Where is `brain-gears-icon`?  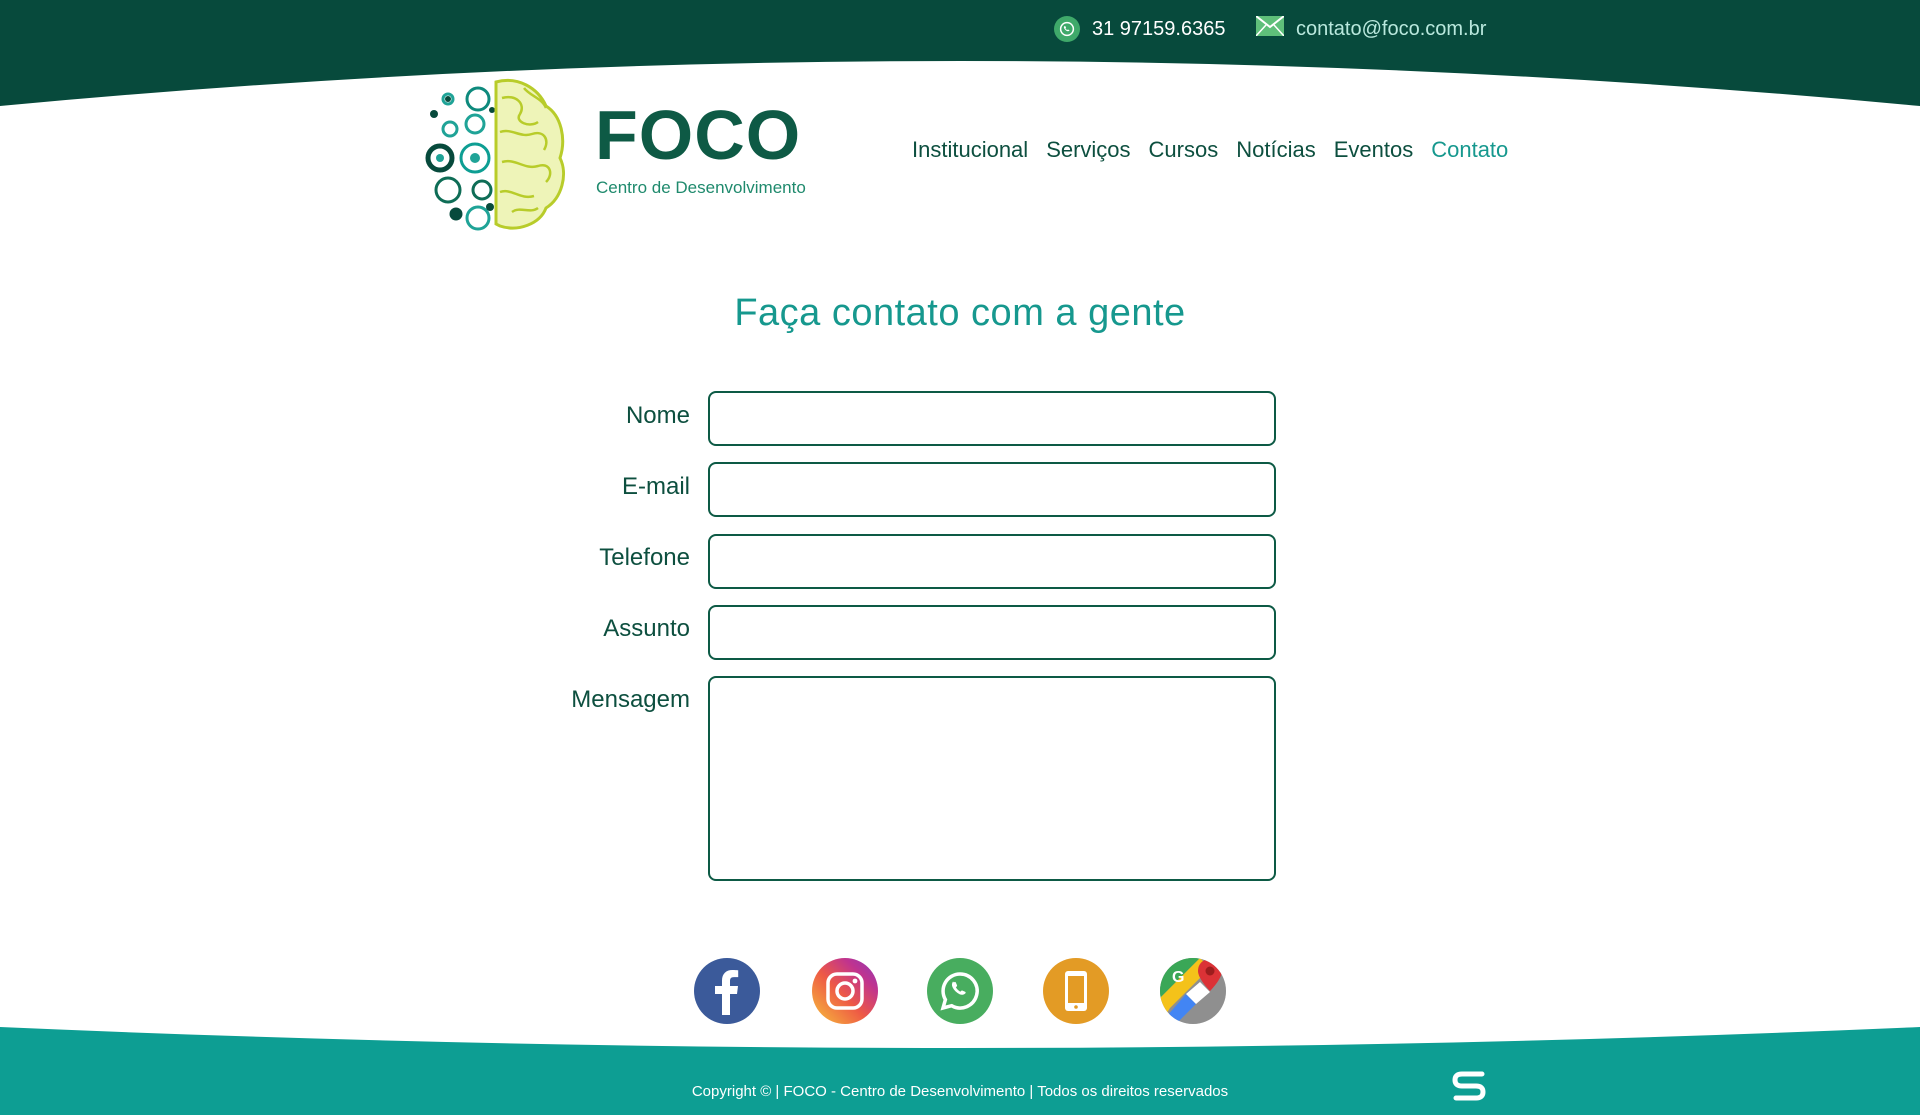 brain-gears-icon is located at coordinates (495, 155).